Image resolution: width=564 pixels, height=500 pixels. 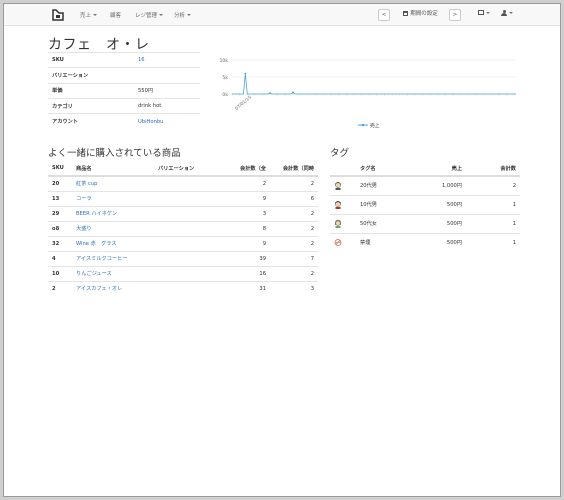 What do you see at coordinates (60, 228) in the screenshot?
I see `product-sku-cell: o8` at bounding box center [60, 228].